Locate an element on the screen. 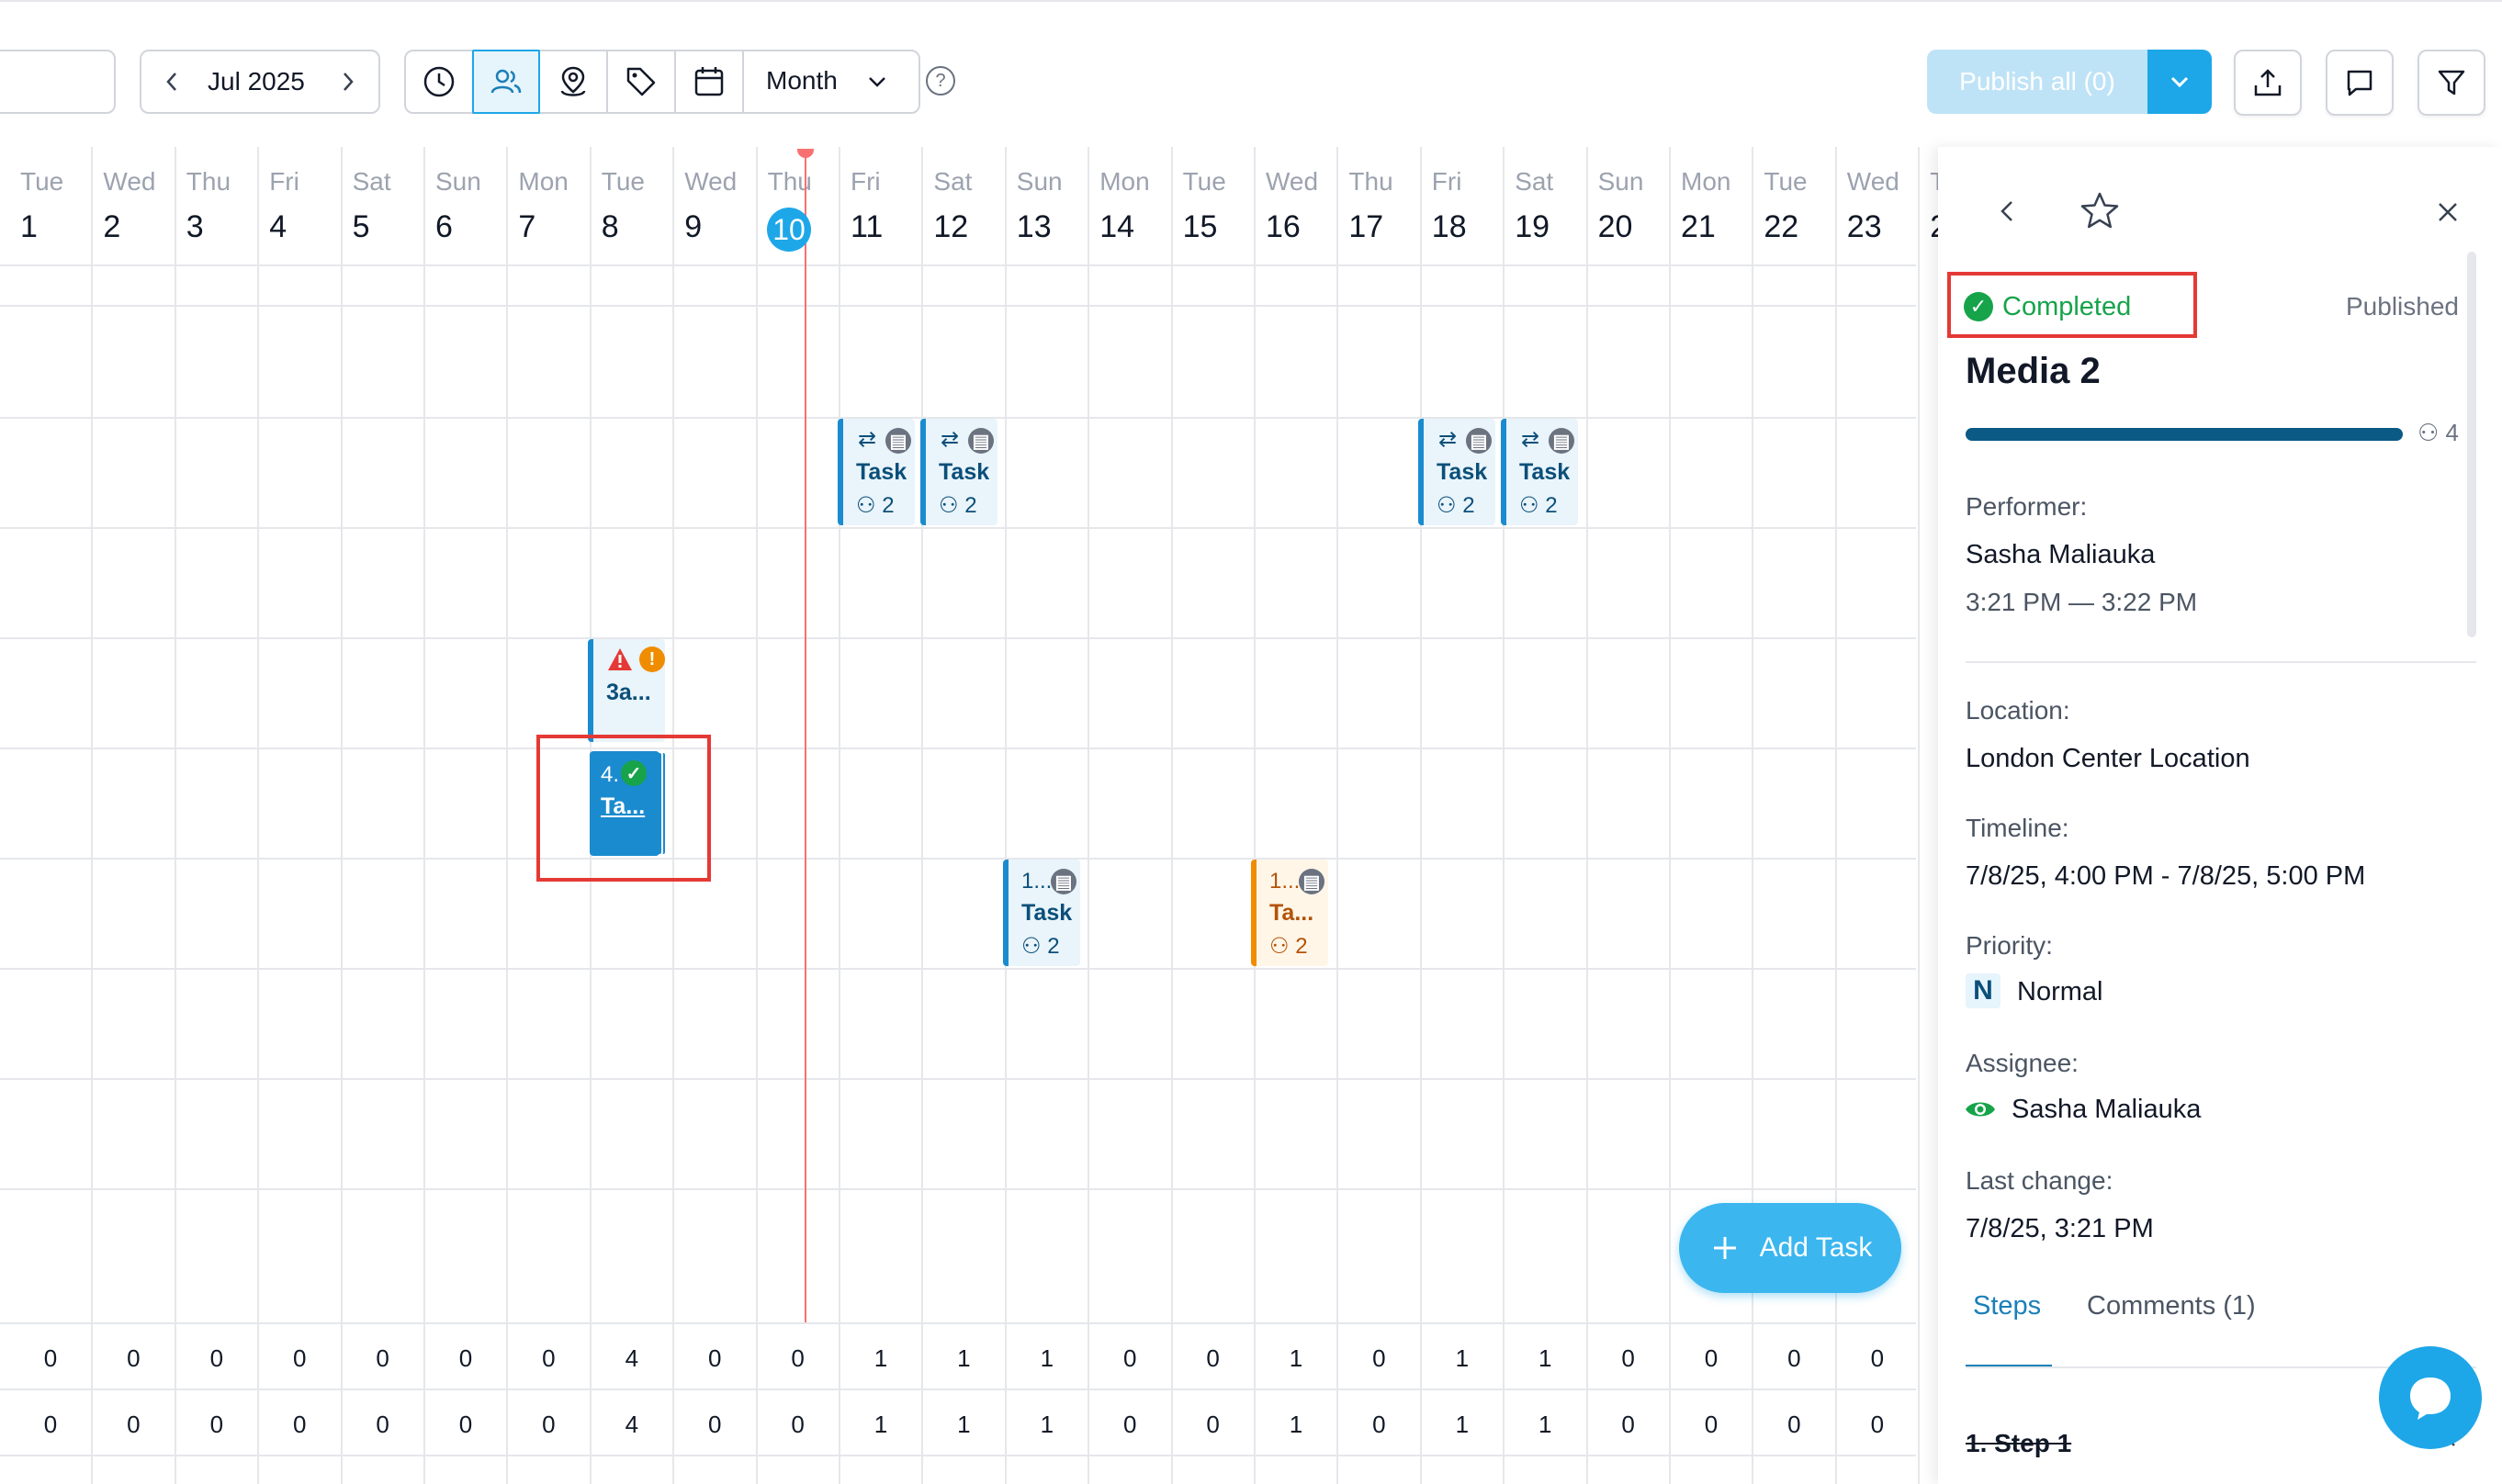 Image resolution: width=2502 pixels, height=1484 pixels. chevron-right-icon is located at coordinates (348, 84).